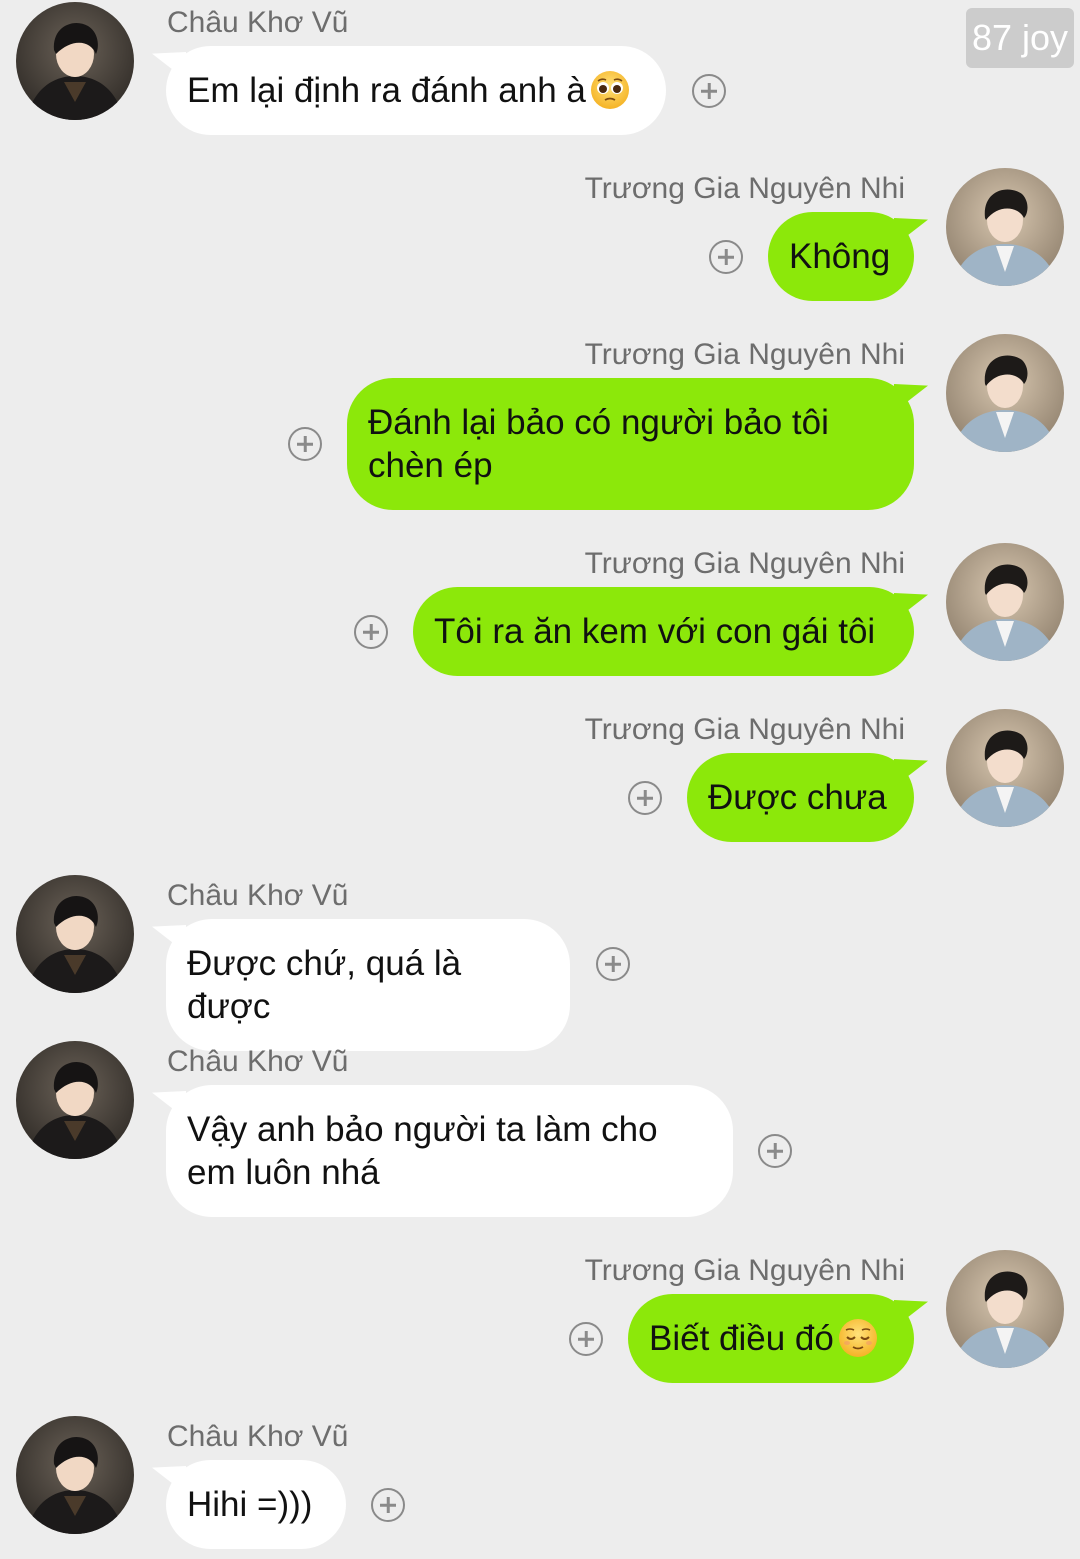  I want to click on message-text: Được chưa, so click(797, 797).